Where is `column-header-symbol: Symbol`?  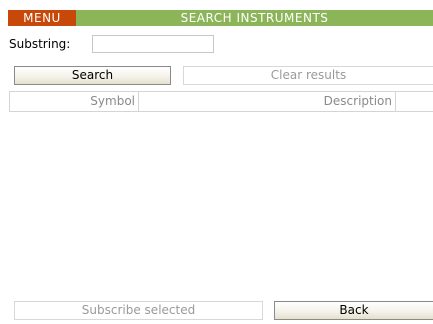 column-header-symbol: Symbol is located at coordinates (74, 101).